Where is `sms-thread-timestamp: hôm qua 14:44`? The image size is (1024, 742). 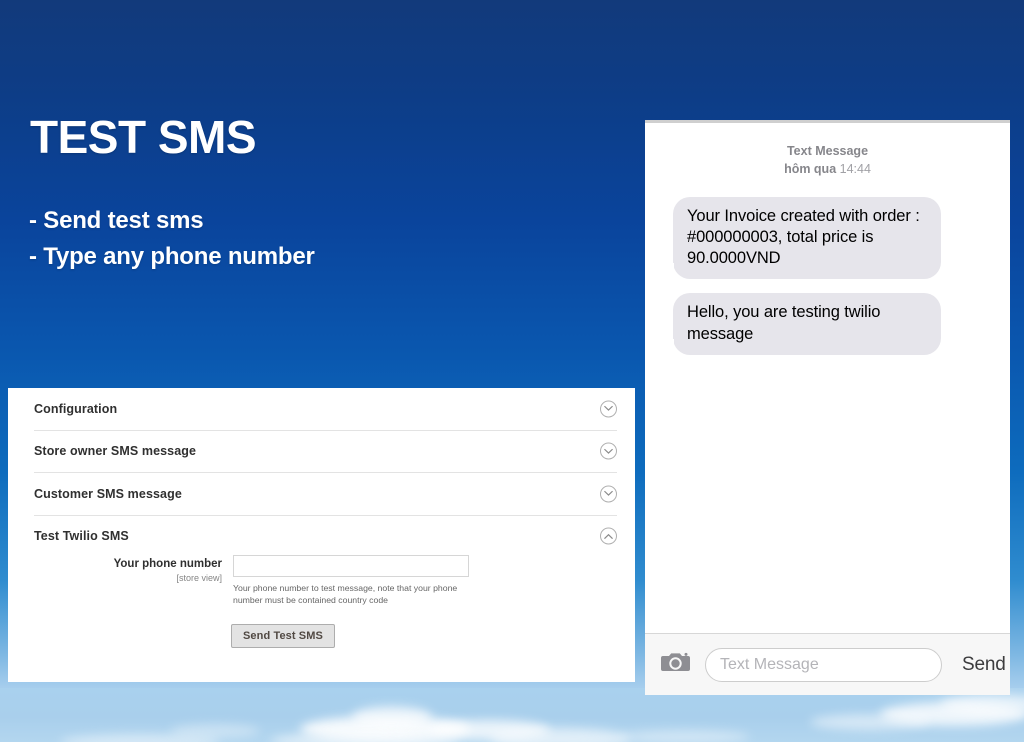
sms-thread-timestamp: hôm qua 14:44 is located at coordinates (827, 170).